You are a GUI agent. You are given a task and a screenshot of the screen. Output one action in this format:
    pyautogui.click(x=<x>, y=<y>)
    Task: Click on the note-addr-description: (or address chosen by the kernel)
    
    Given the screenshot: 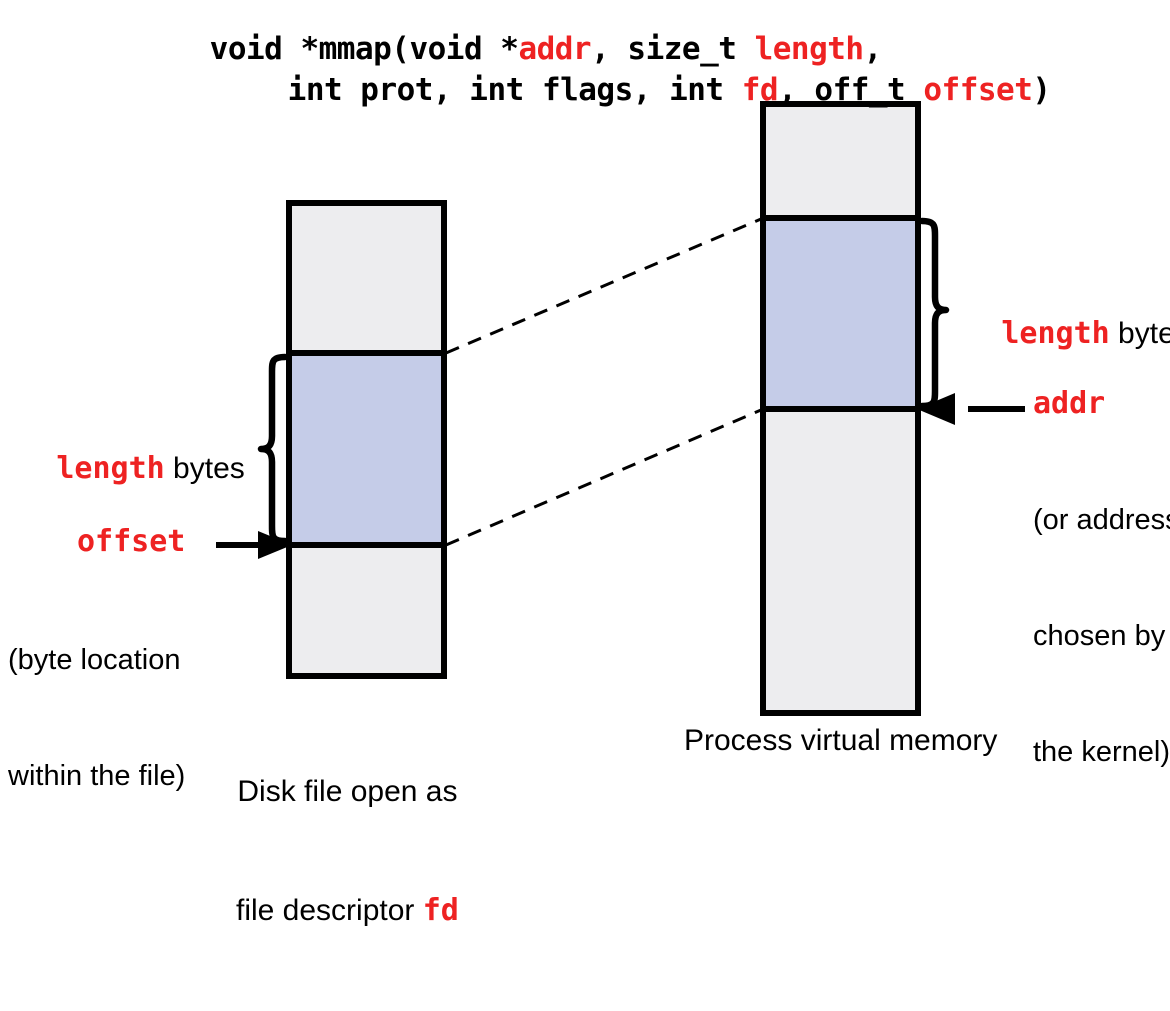 What is the action you would take?
    pyautogui.click(x=1101, y=636)
    